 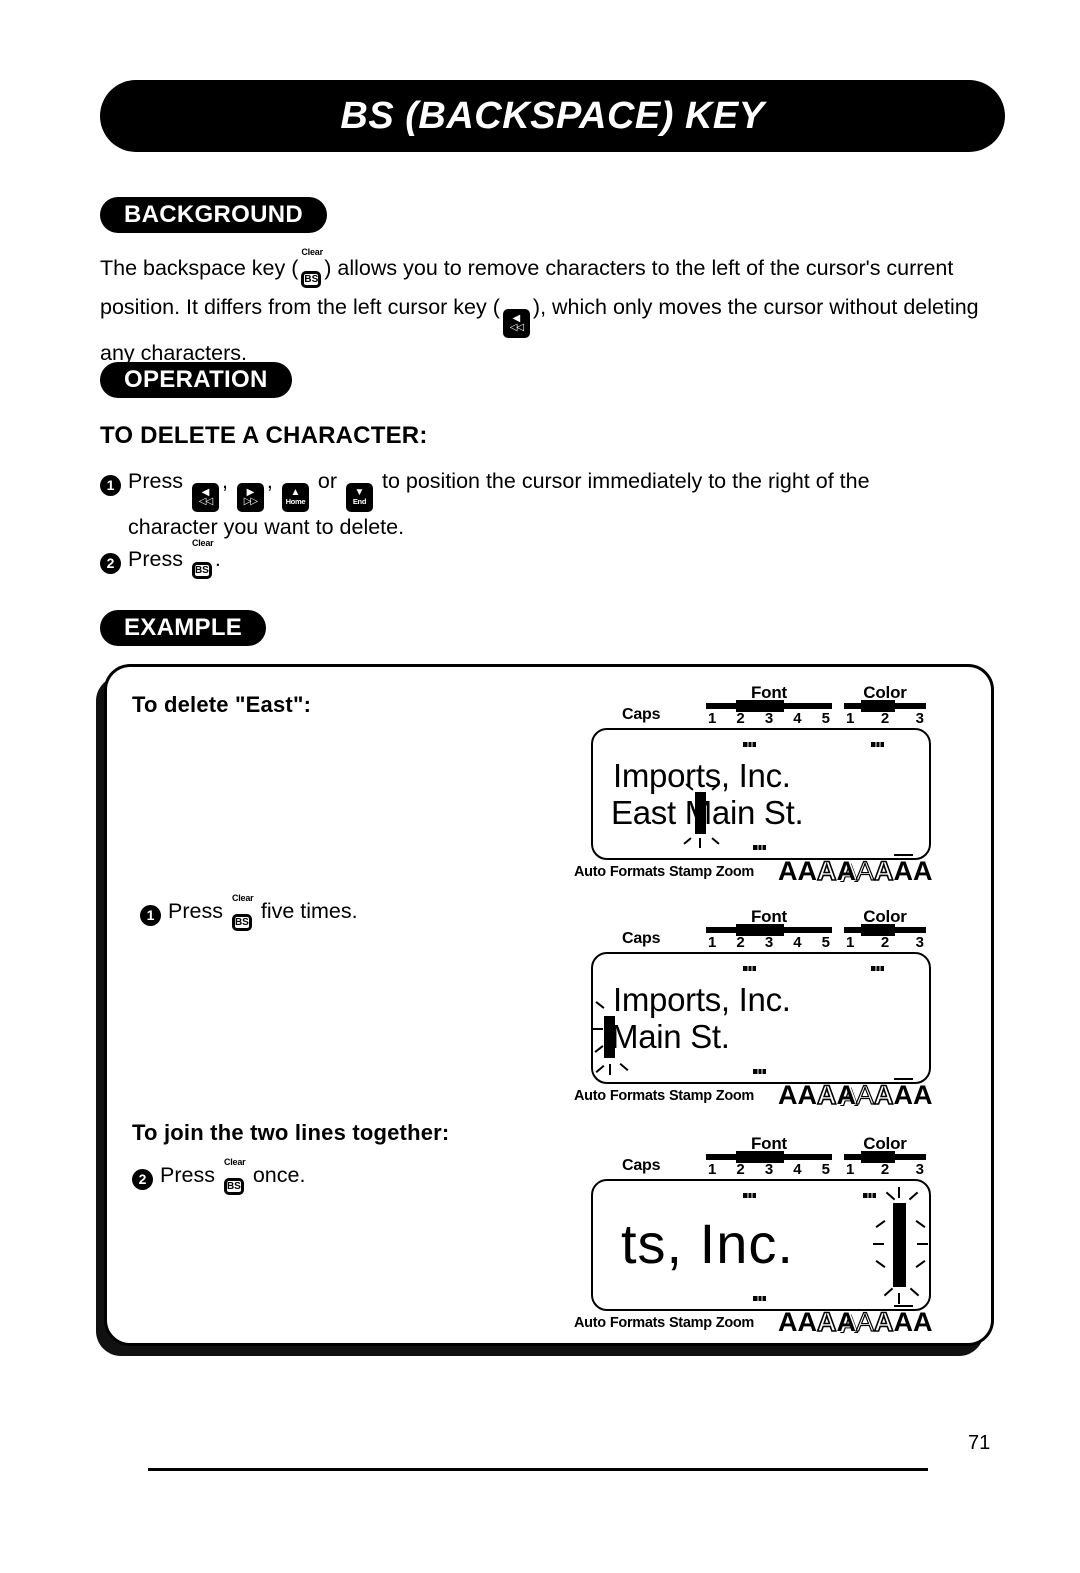 What do you see at coordinates (110, 563) in the screenshot?
I see `operation-step-2-number: 2` at bounding box center [110, 563].